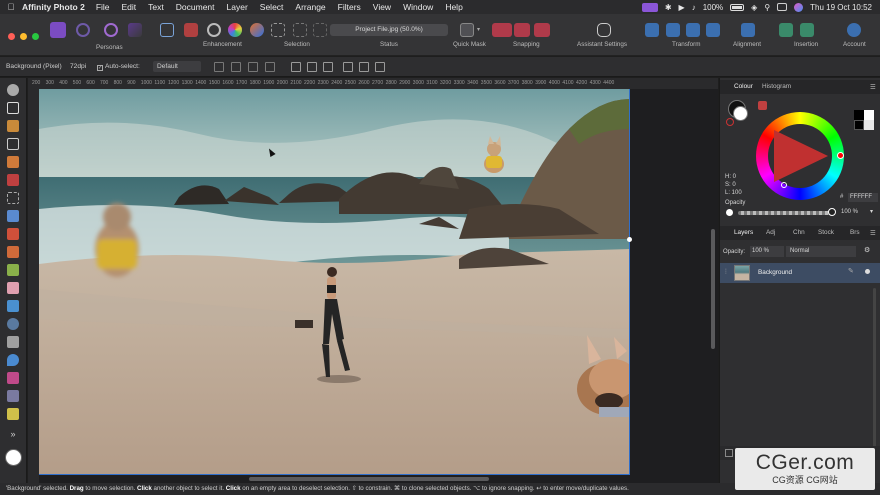  Describe the element at coordinates (312, 67) in the screenshot. I see `align-center-icon` at that location.